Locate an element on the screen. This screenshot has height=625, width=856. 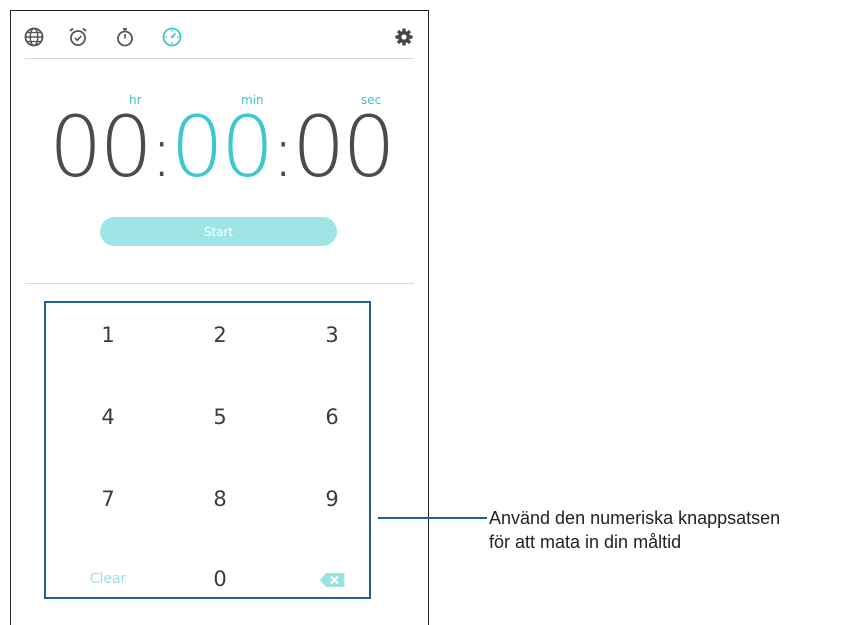
key-0: 0 is located at coordinates (220, 579).